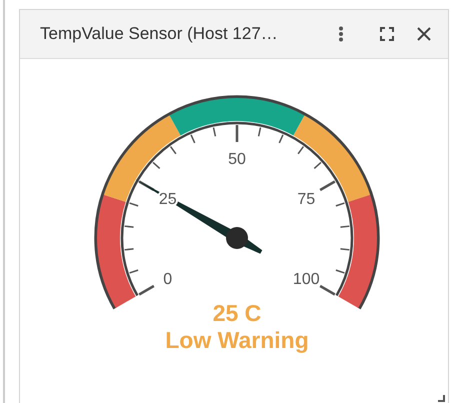 The width and height of the screenshot is (451, 403). What do you see at coordinates (306, 199) in the screenshot?
I see `tick-label: 75` at bounding box center [306, 199].